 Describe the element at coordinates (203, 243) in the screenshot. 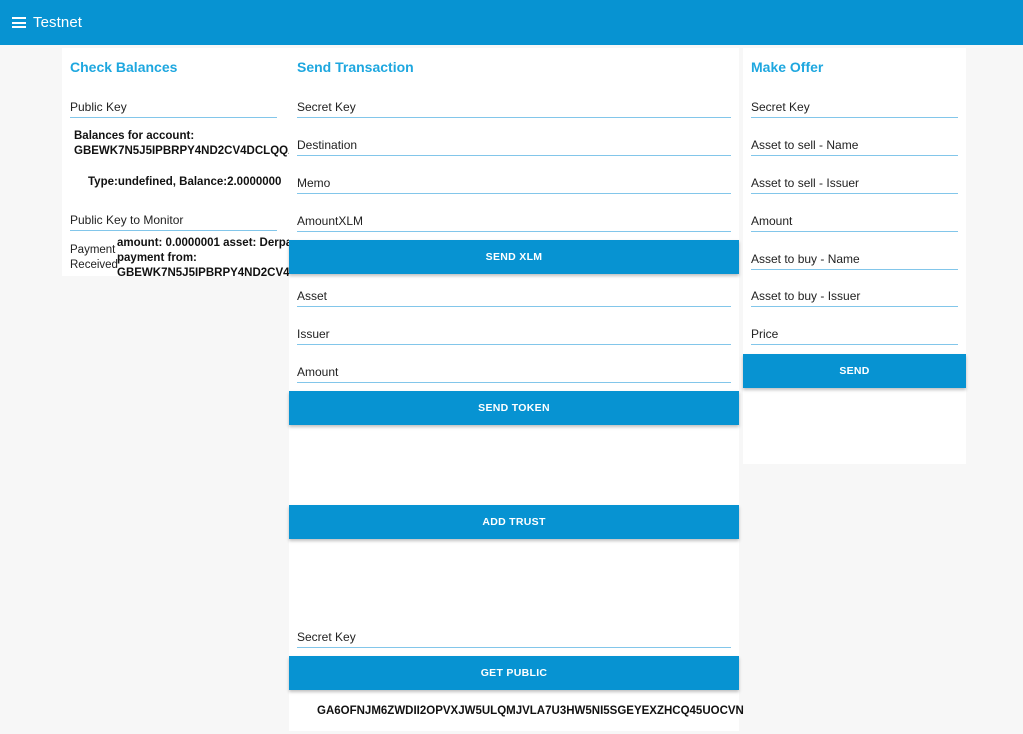

I see `payment-amount-line: amount: 0.0000001 asset: Derpa` at that location.